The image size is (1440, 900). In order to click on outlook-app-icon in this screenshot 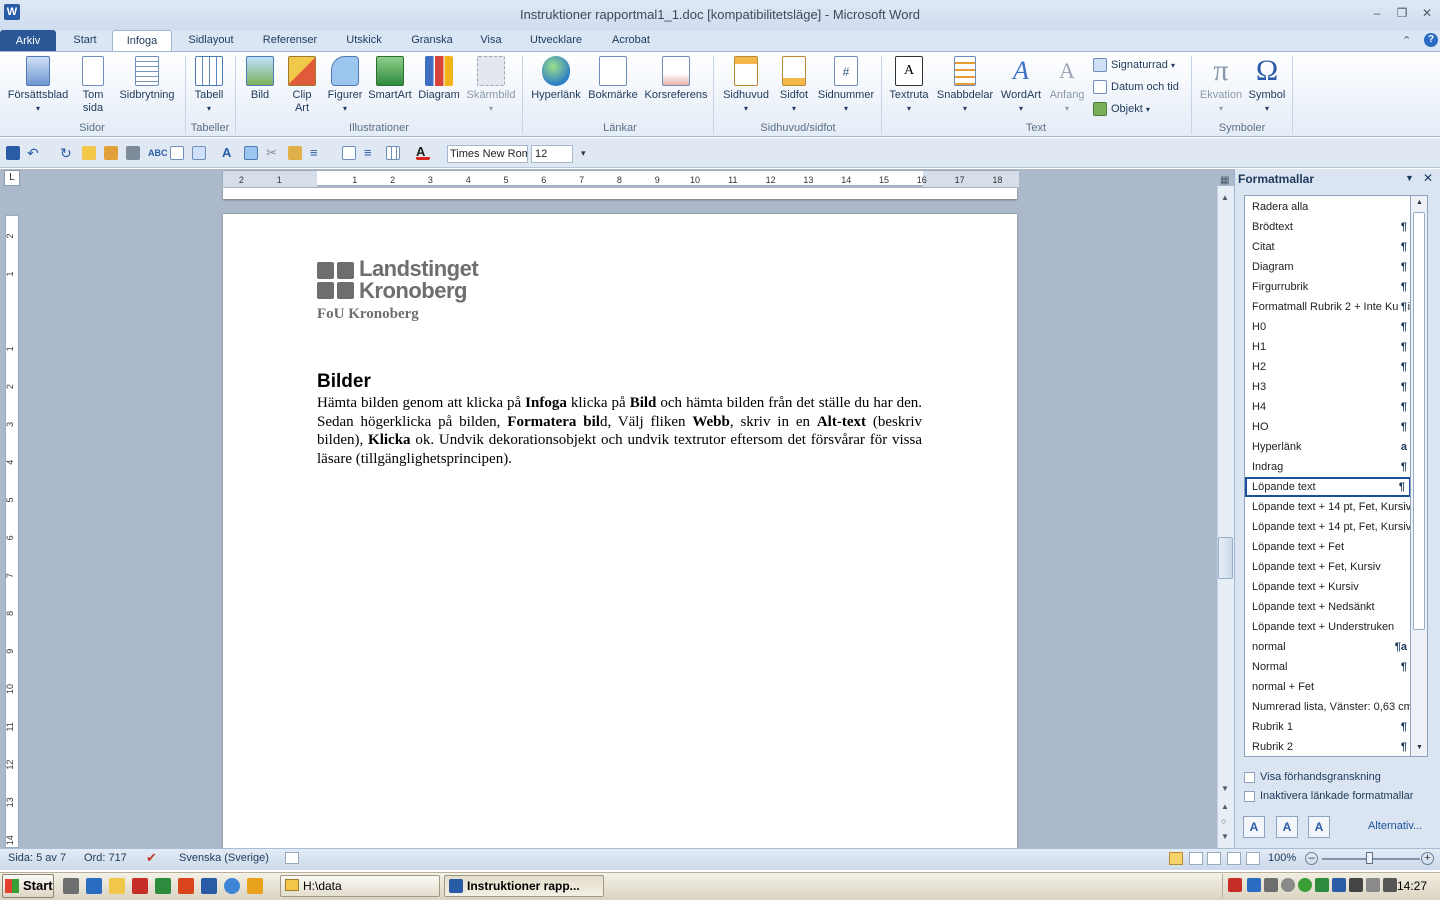, I will do `click(255, 886)`.